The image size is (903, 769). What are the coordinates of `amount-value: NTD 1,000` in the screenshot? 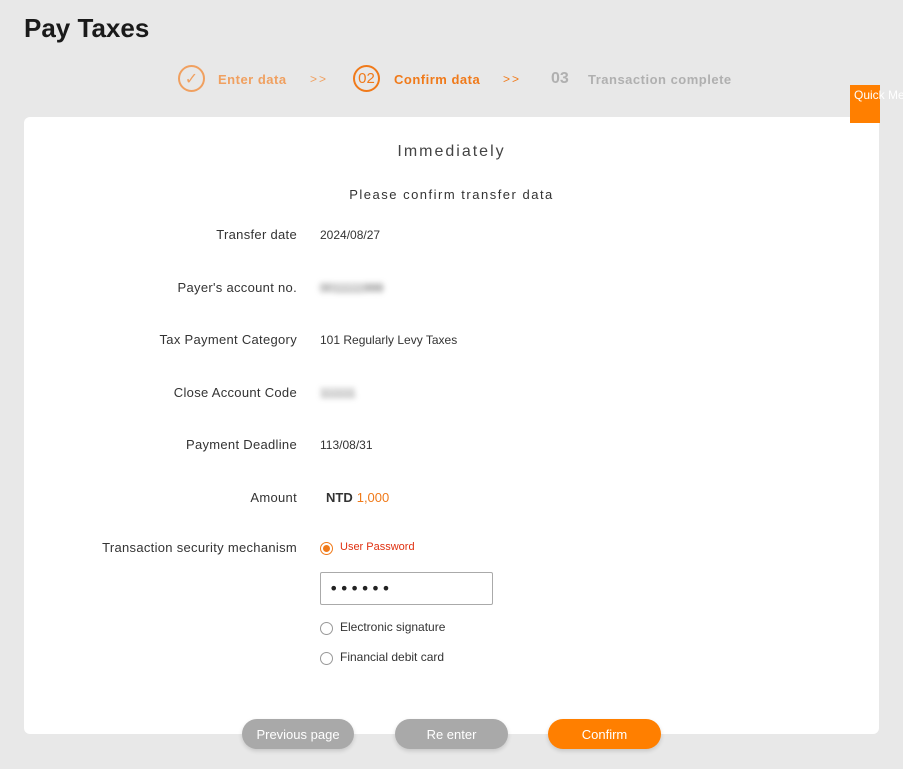 It's located at (357, 497).